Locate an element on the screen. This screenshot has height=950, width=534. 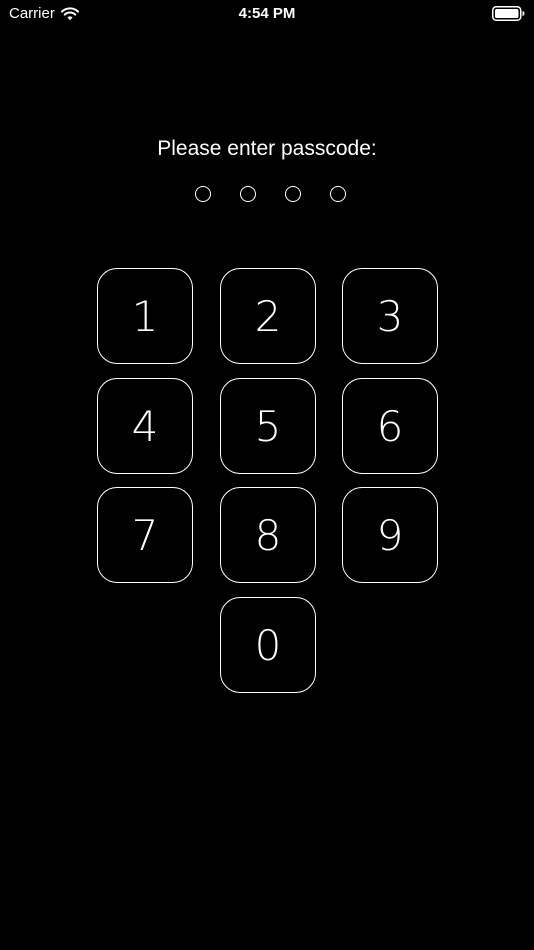
status-time: 4:54 PM is located at coordinates (267, 13).